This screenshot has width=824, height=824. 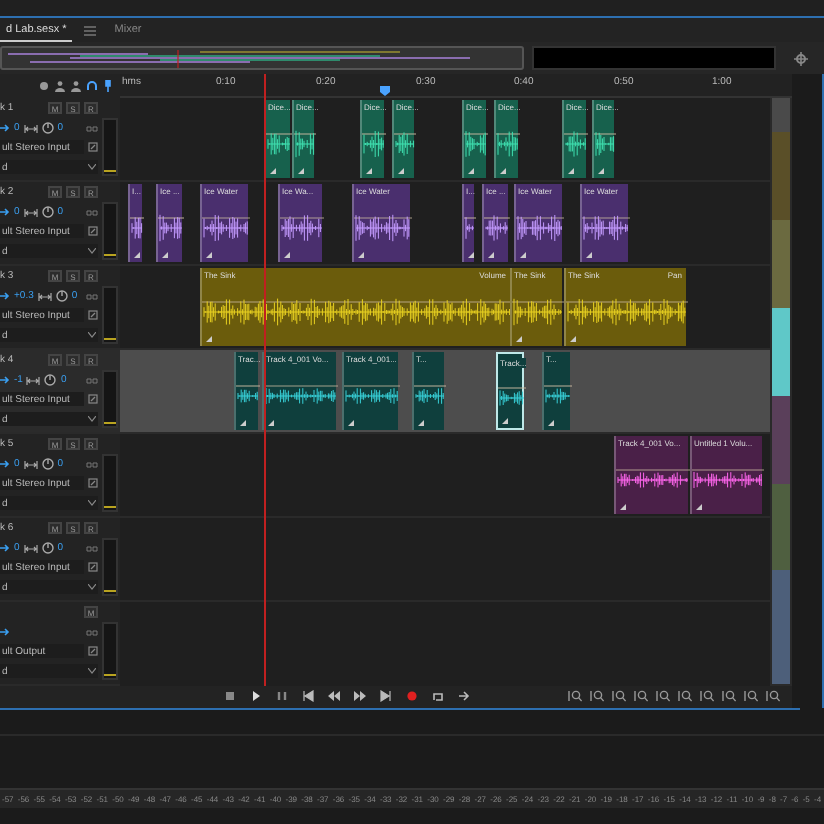 What do you see at coordinates (44, 85) in the screenshot?
I see `gear-icon` at bounding box center [44, 85].